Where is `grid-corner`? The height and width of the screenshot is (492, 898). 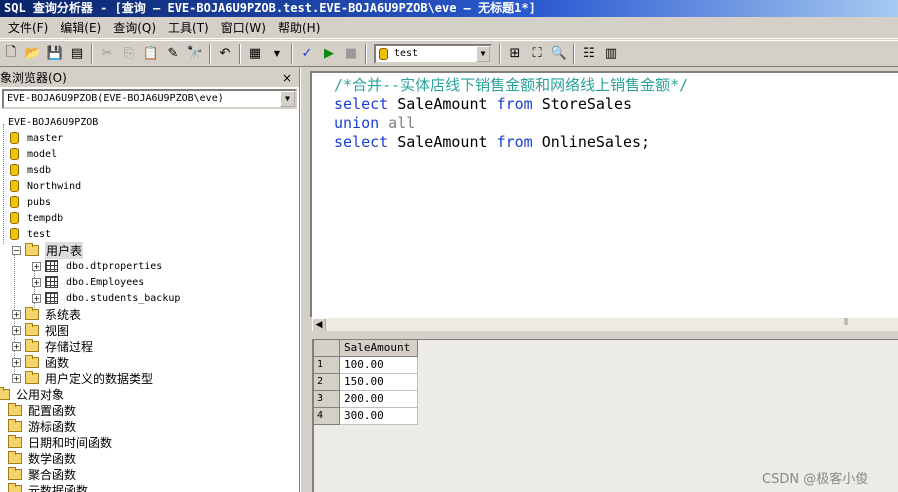 grid-corner is located at coordinates (327, 348).